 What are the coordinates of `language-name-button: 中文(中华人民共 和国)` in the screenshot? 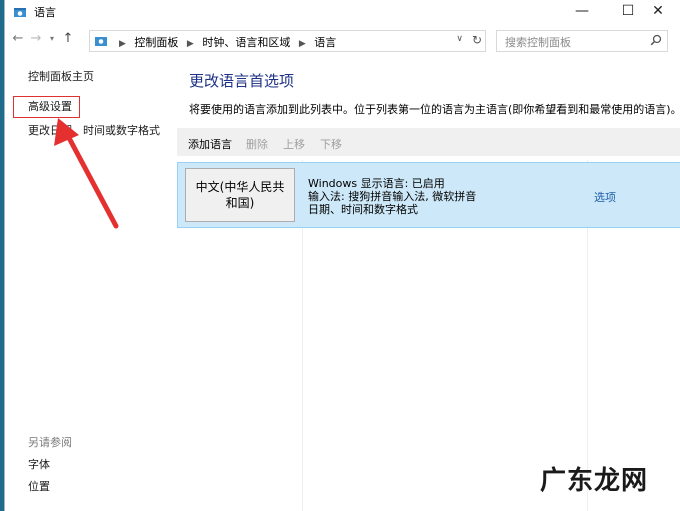 It's located at (240, 195).